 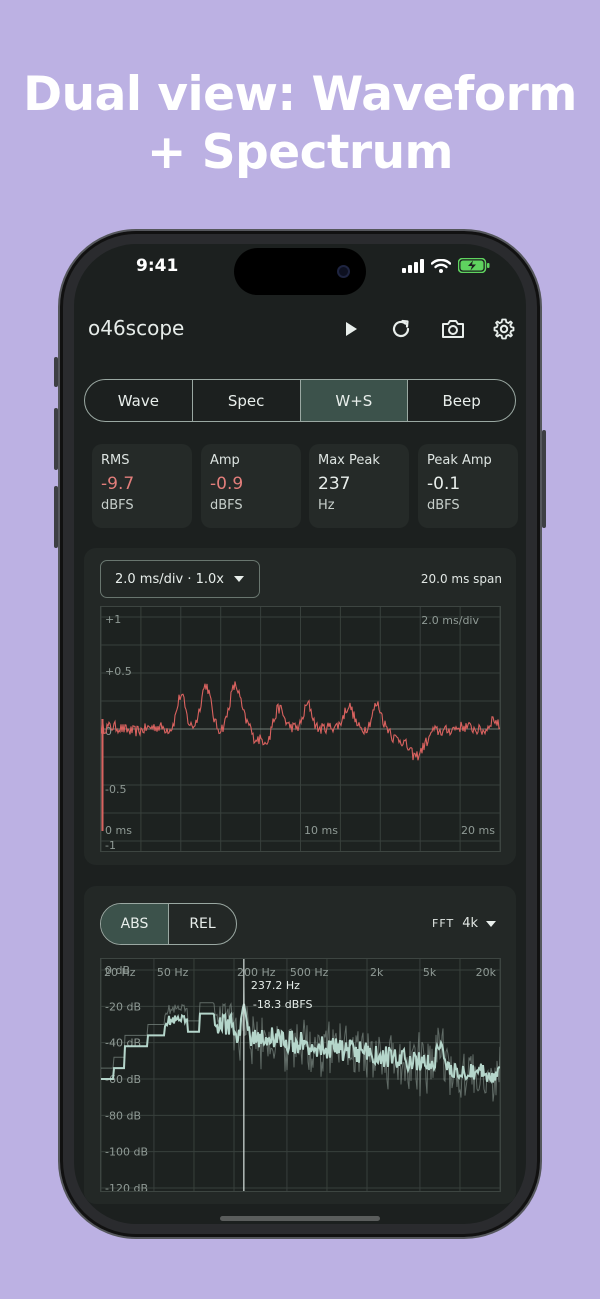 I want to click on mode-wave-tab: Wave, so click(x=139, y=400).